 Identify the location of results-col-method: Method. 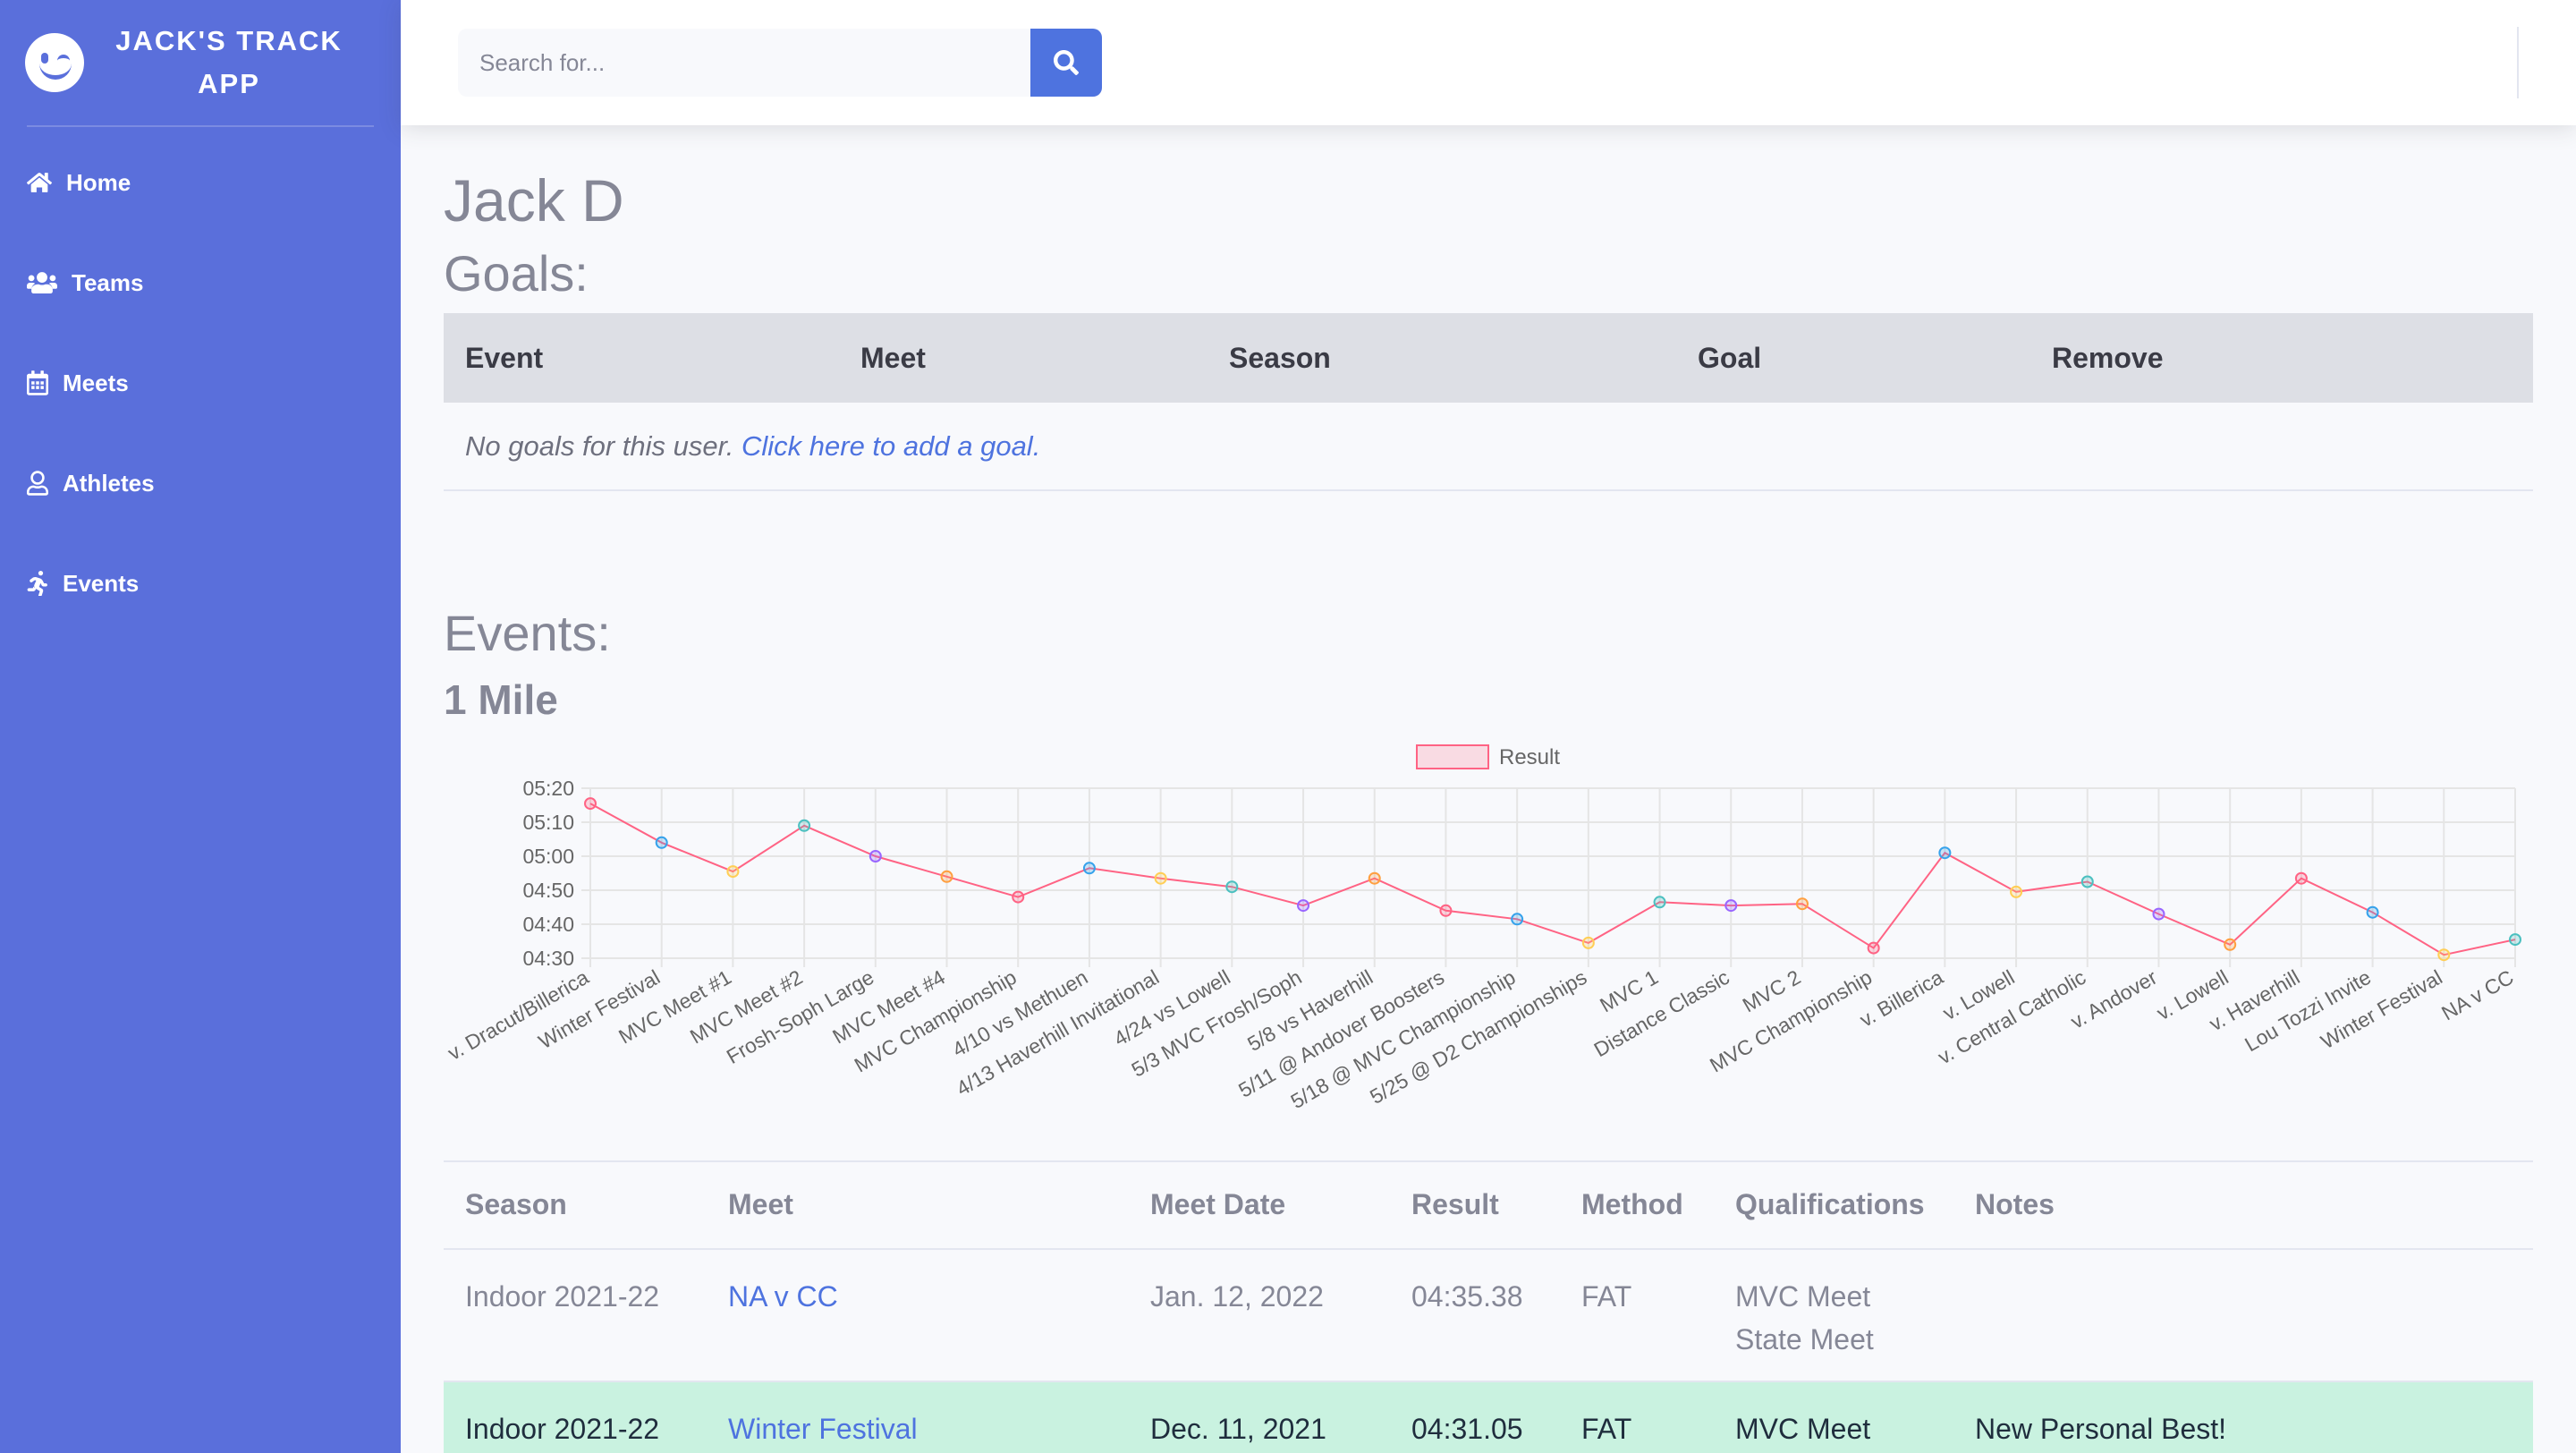
(1637, 1205).